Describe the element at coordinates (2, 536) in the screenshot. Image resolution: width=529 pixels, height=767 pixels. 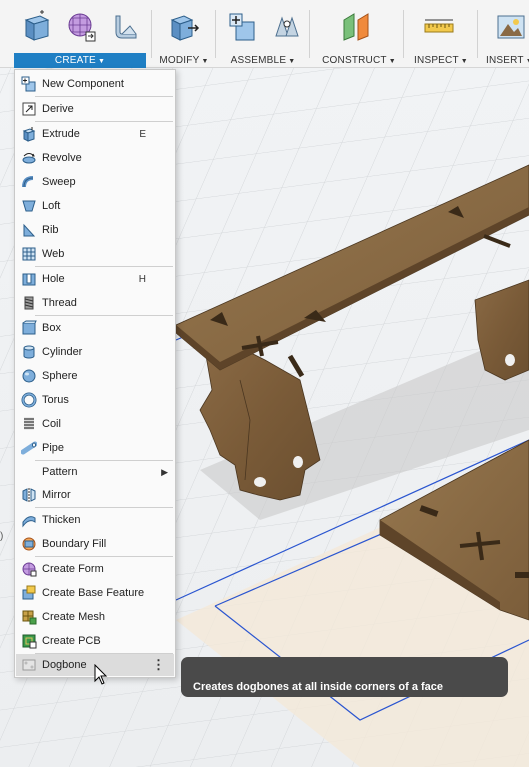
I see `panel-edge-glyph: )` at that location.